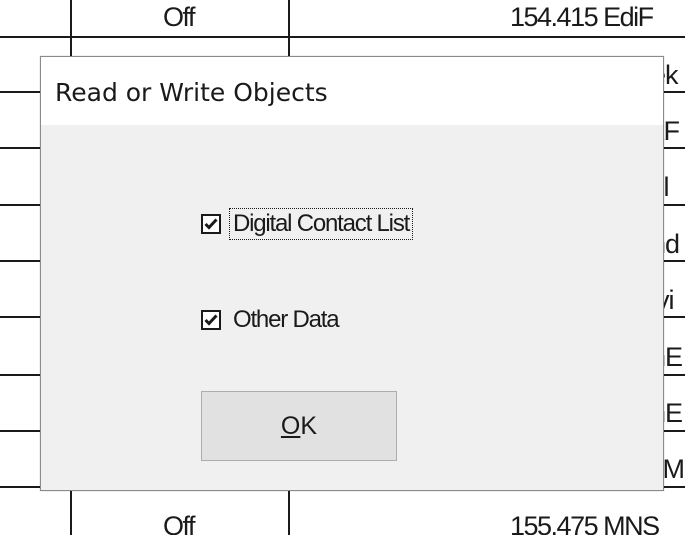 The image size is (685, 535). I want to click on digital-contact-list-option: Digital Contact List, so click(307, 224).